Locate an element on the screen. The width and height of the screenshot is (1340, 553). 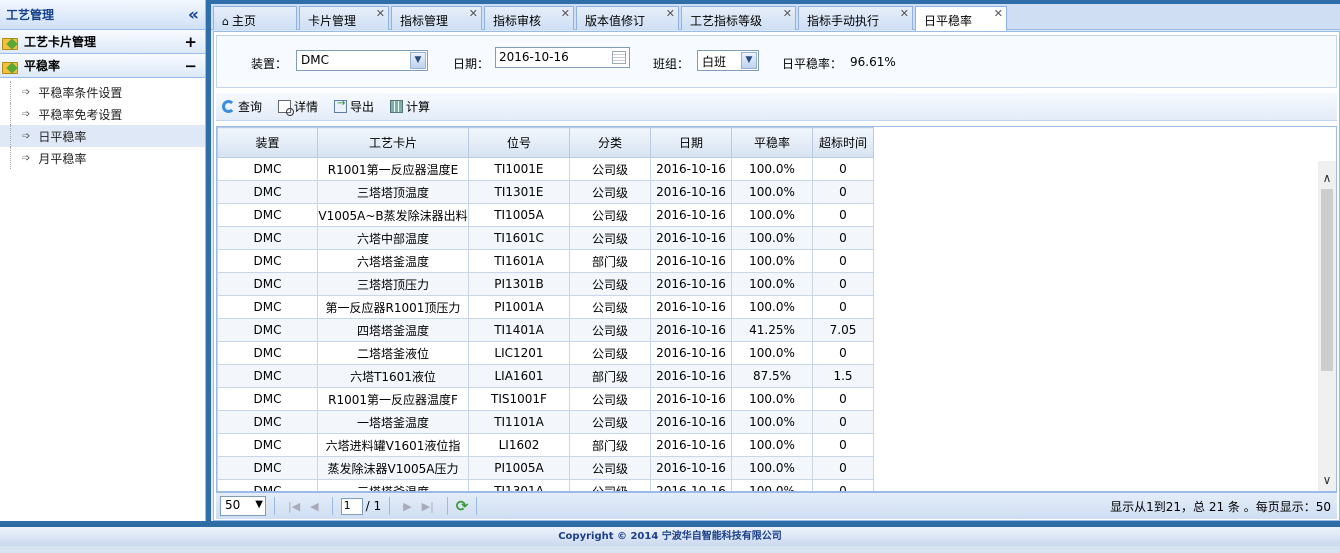
last-page-icon: ▶| is located at coordinates (428, 506).